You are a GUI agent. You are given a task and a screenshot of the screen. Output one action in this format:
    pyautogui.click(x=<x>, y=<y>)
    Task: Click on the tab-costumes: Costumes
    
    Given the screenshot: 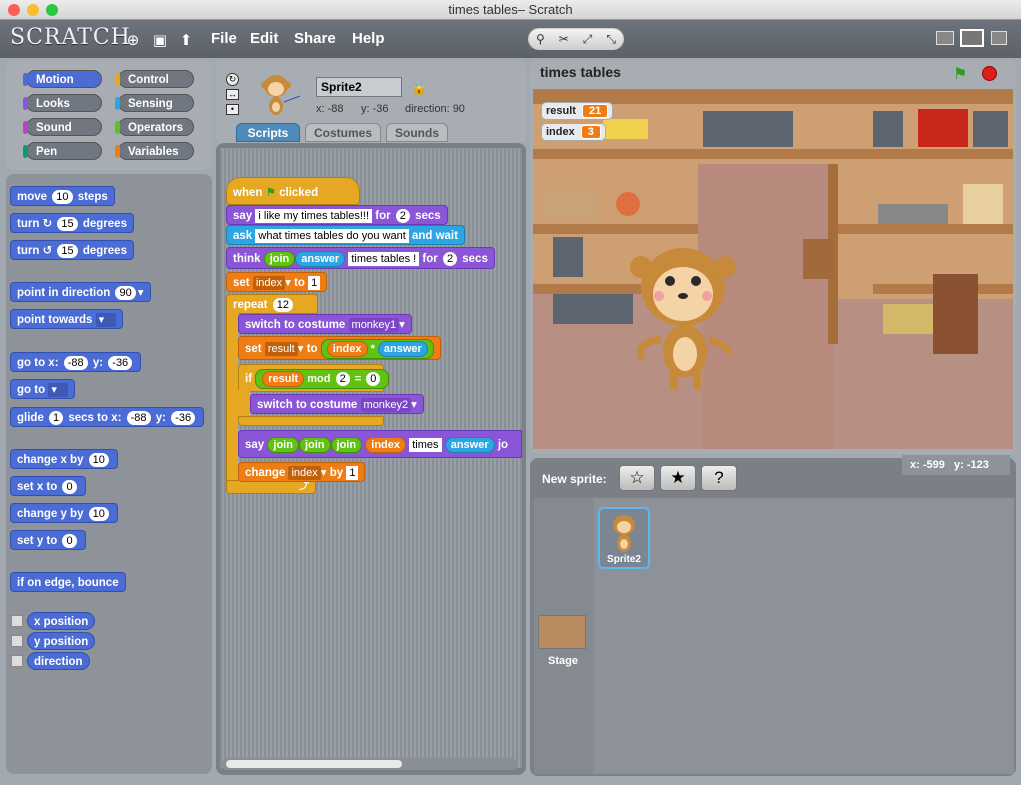 What is the action you would take?
    pyautogui.click(x=343, y=132)
    